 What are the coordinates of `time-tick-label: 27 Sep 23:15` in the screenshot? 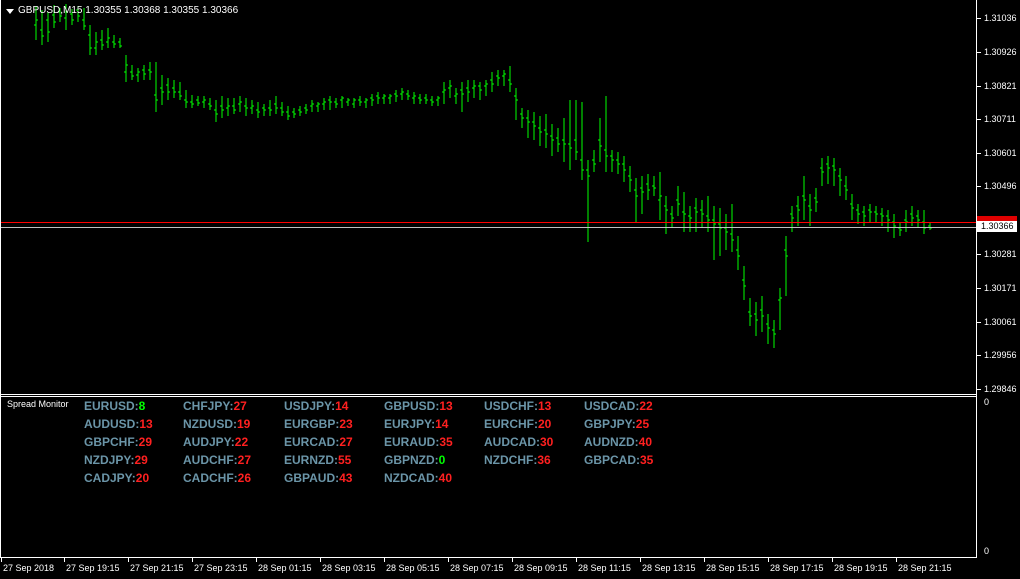 It's located at (221, 568).